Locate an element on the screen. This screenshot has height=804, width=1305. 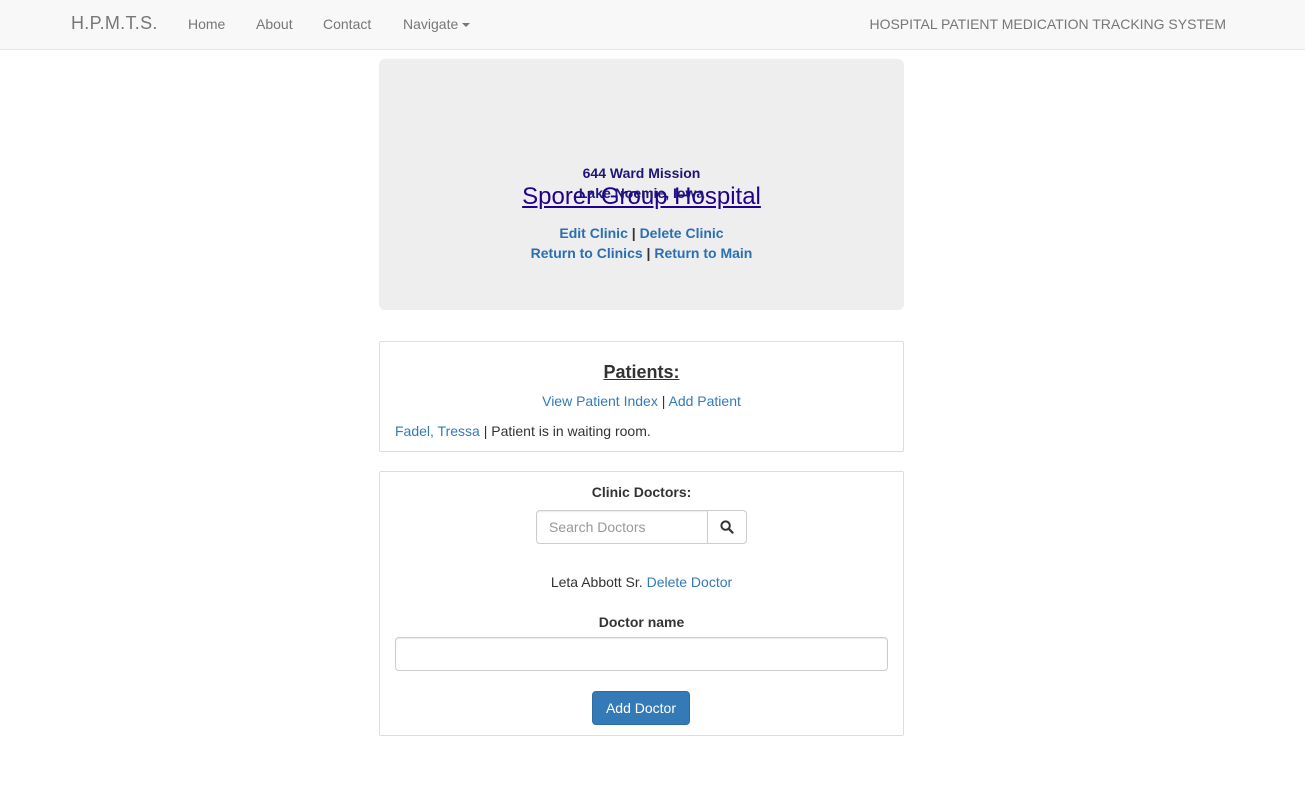
nav-navigate-label: Navigate is located at coordinates (431, 24).